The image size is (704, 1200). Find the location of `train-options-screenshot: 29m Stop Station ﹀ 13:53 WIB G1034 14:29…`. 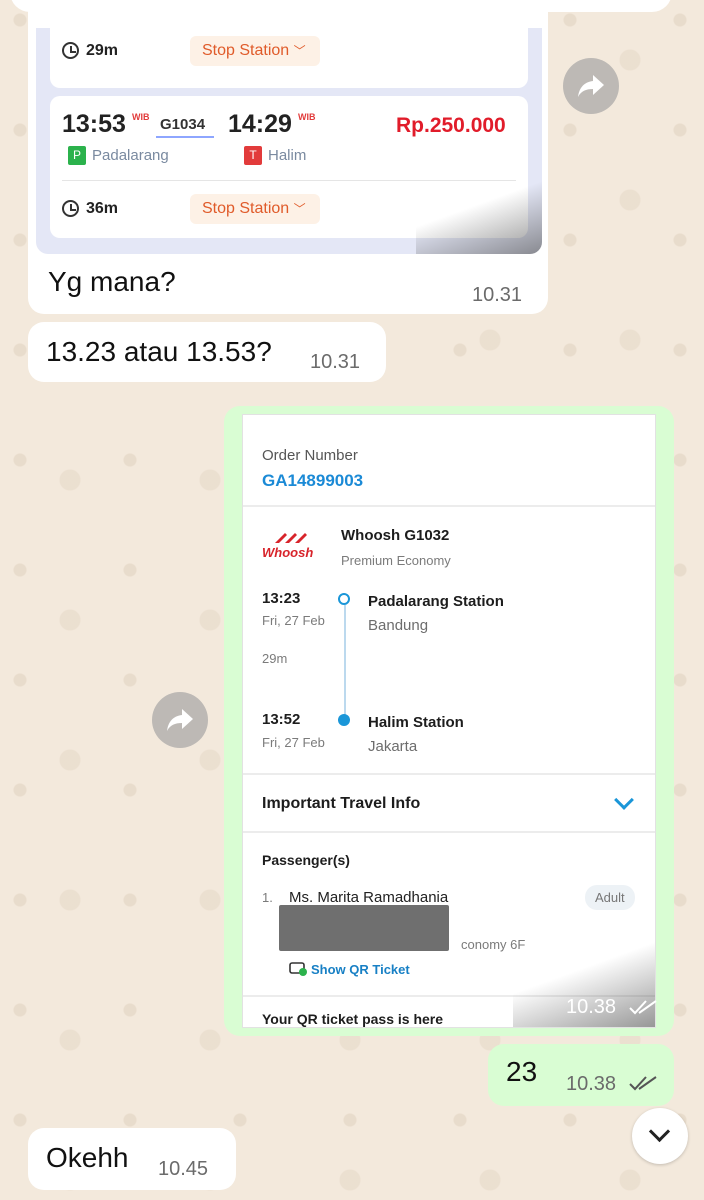

train-options-screenshot: 29m Stop Station ﹀ 13:53 WIB G1034 14:29… is located at coordinates (289, 141).